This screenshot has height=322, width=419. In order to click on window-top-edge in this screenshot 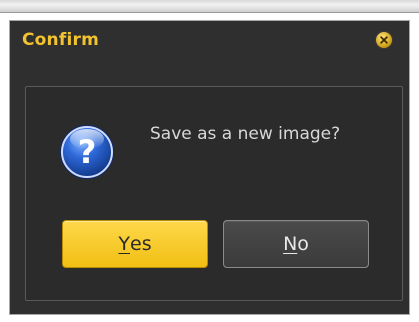, I will do `click(209, 6)`.